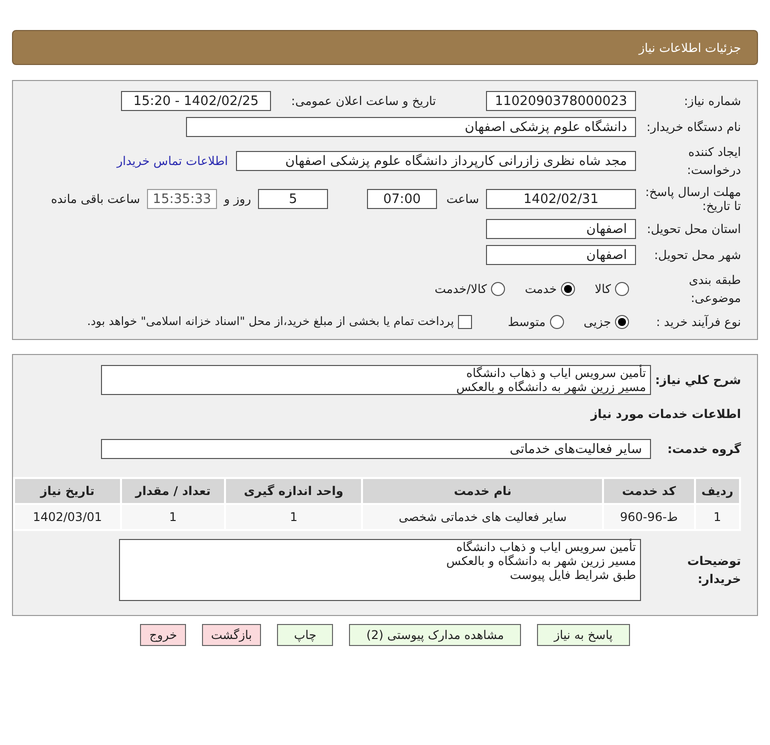 This screenshot has width=770, height=745. I want to click on table-cell: سایر فعالیت های خدماتی شخصی, so click(482, 517).